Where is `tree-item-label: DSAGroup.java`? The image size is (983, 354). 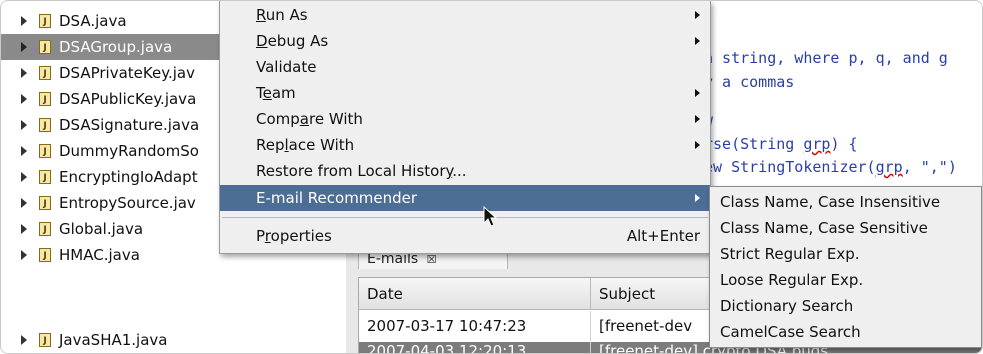 tree-item-label: DSAGroup.java is located at coordinates (116, 47).